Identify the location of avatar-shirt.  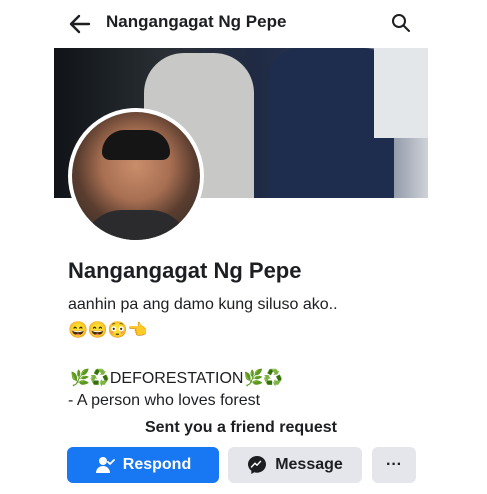
(136, 225).